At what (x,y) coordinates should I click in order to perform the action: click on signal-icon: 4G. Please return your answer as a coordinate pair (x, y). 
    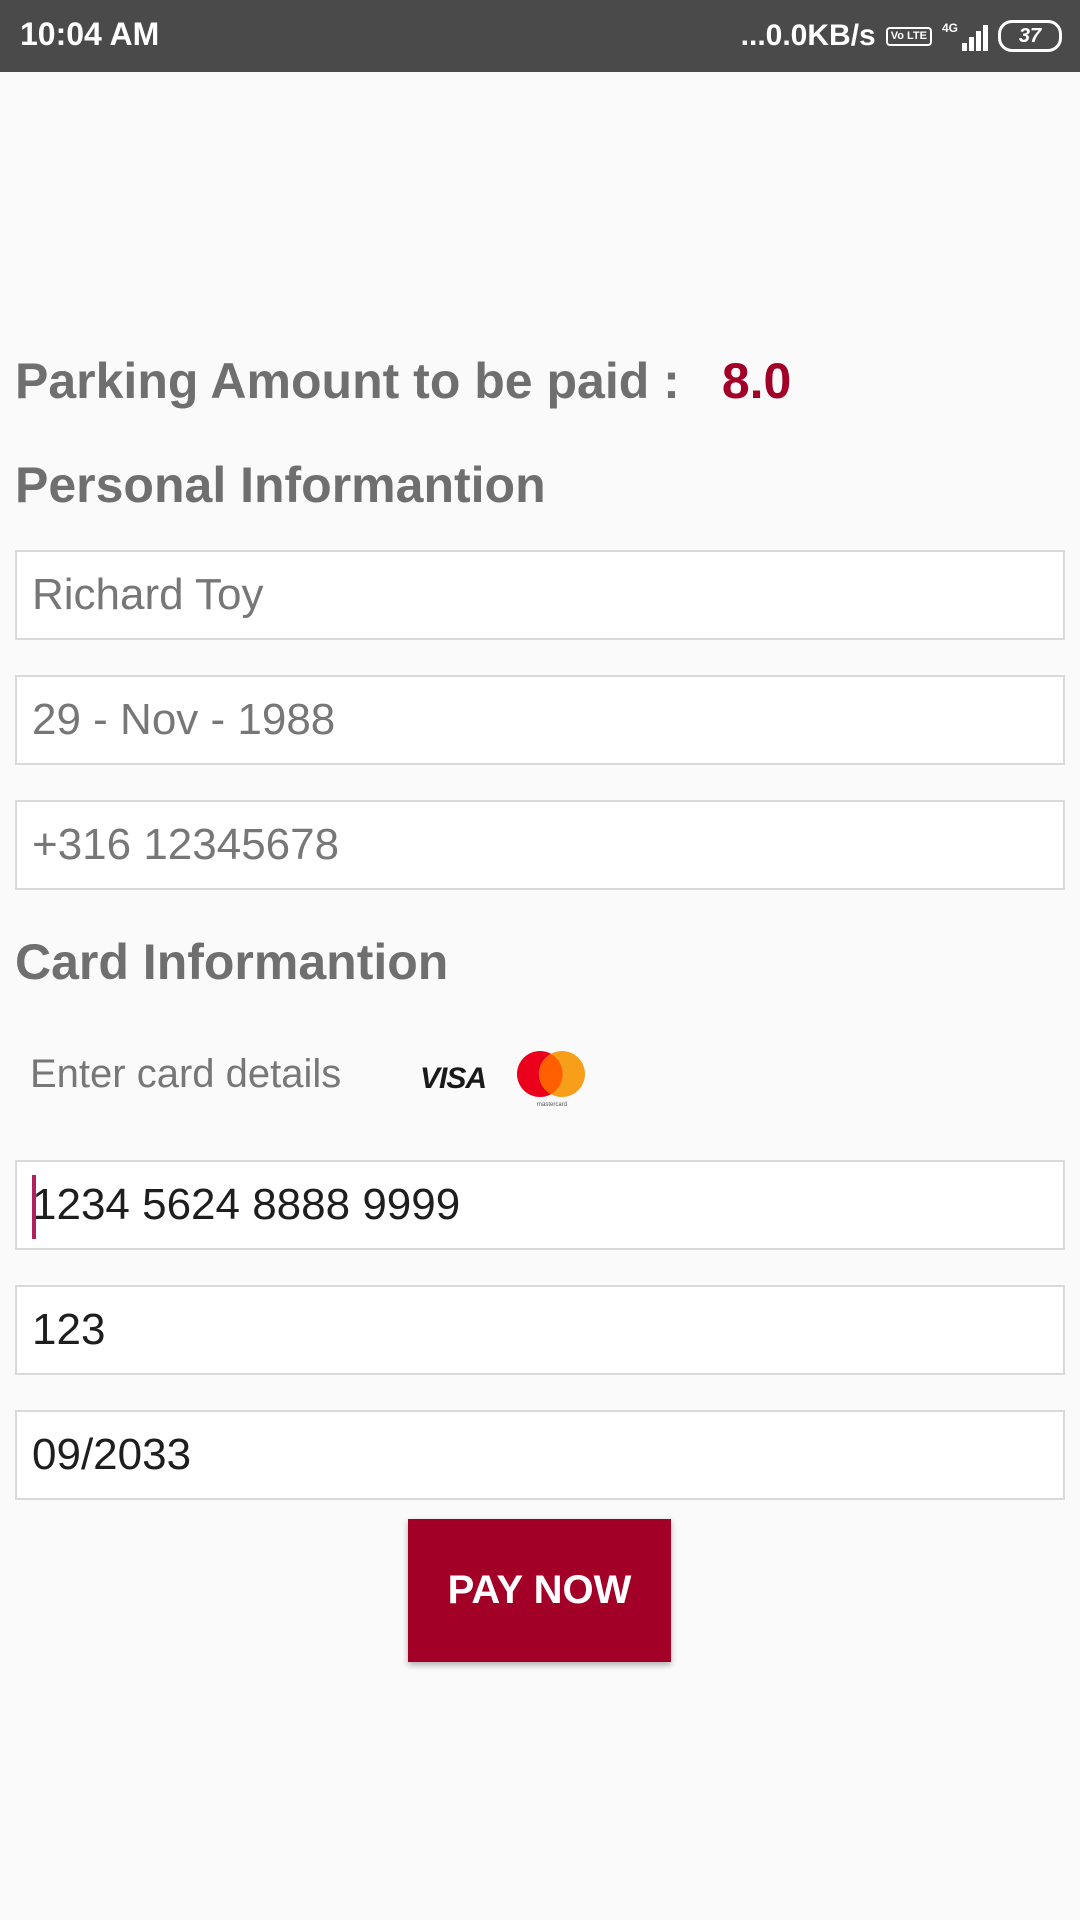
    Looking at the image, I should click on (965, 36).